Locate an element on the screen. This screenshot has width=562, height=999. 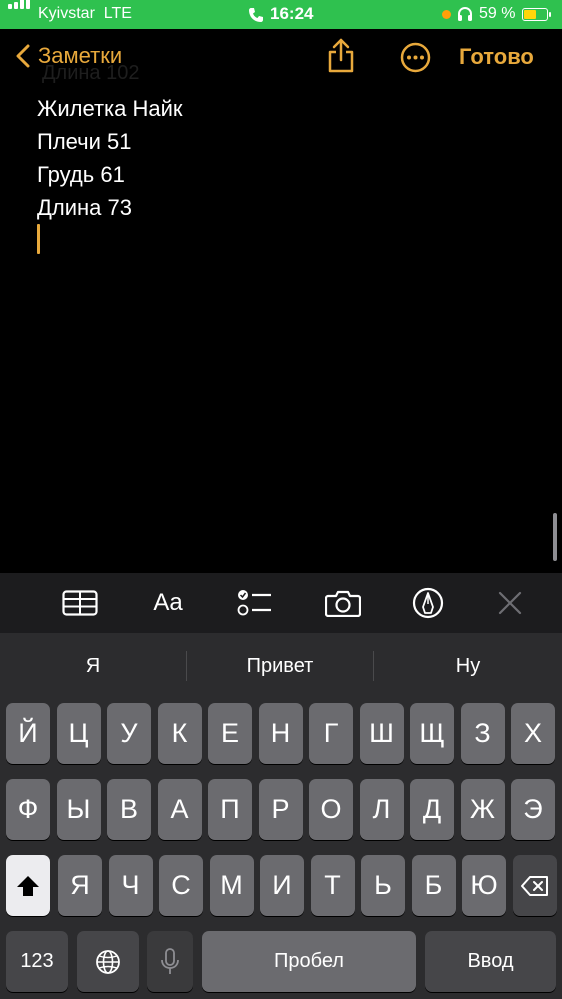
carrier-label: Kyivstar LTE is located at coordinates (85, 13).